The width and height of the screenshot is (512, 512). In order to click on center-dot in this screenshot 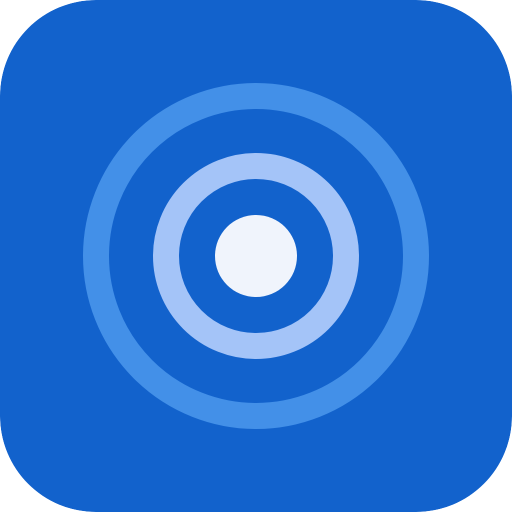, I will do `click(256, 256)`.